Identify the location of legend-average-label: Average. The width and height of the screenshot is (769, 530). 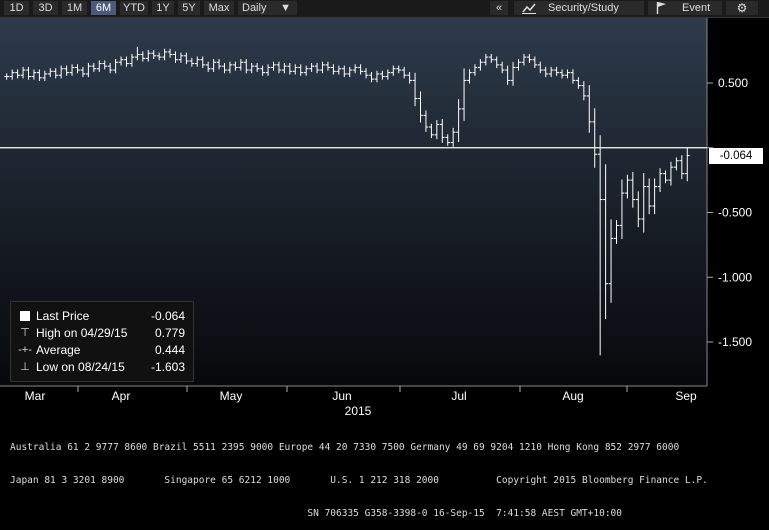
(58, 350).